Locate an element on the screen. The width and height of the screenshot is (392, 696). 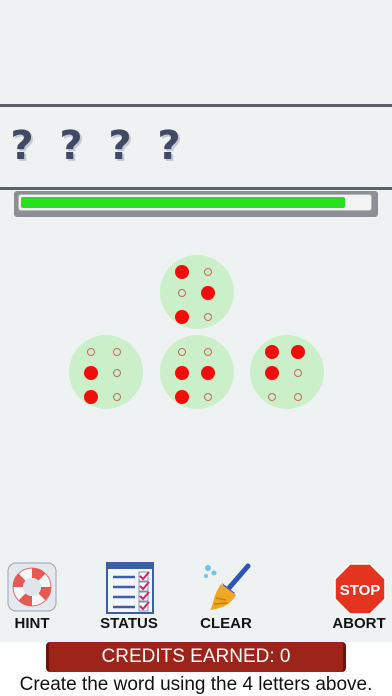
hint-button: HINT is located at coordinates (35, 596).